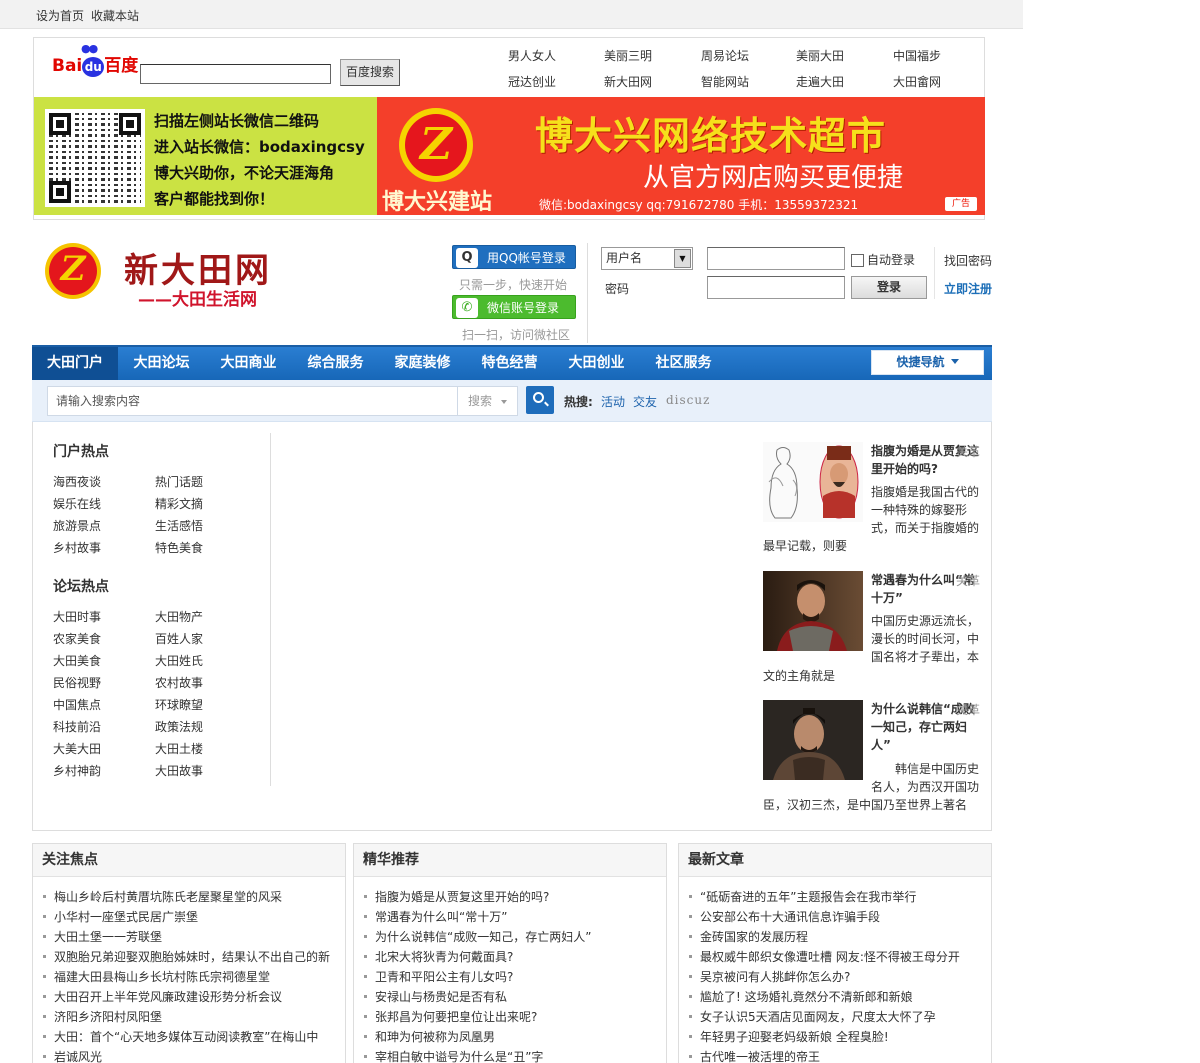 The height and width of the screenshot is (1063, 1200). Describe the element at coordinates (514, 307) in the screenshot. I see `wechat-login-button: ✆ 微信账号登录` at that location.